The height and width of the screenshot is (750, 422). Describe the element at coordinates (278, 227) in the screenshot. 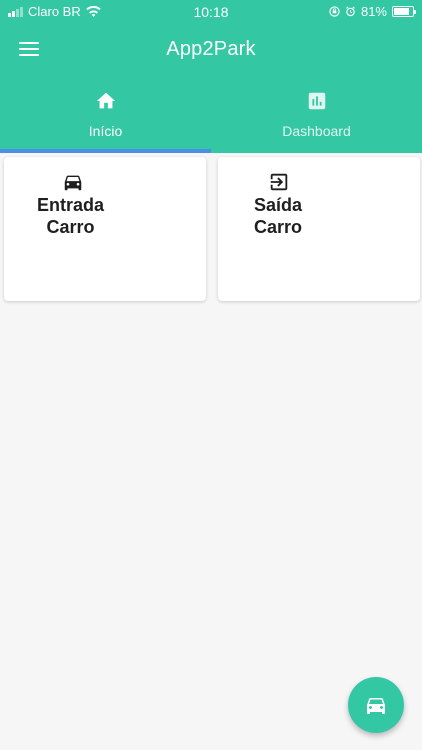

I see `saida-line2: Carro` at that location.